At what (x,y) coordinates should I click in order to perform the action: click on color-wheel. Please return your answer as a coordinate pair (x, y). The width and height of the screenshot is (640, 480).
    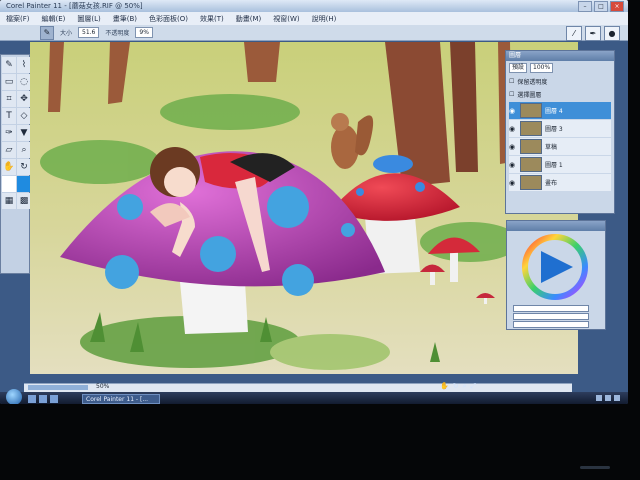
    Looking at the image, I should click on (556, 266).